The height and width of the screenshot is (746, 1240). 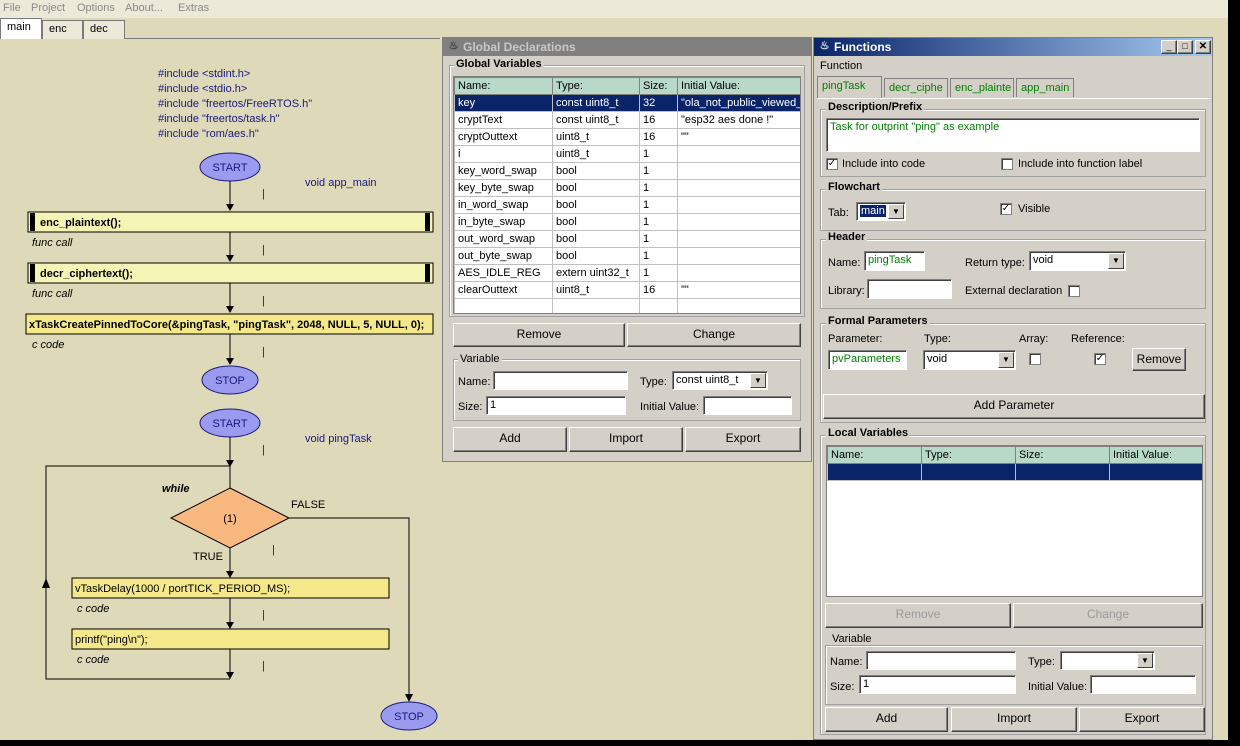 I want to click on cell: uint8_t, so click(x=596, y=290).